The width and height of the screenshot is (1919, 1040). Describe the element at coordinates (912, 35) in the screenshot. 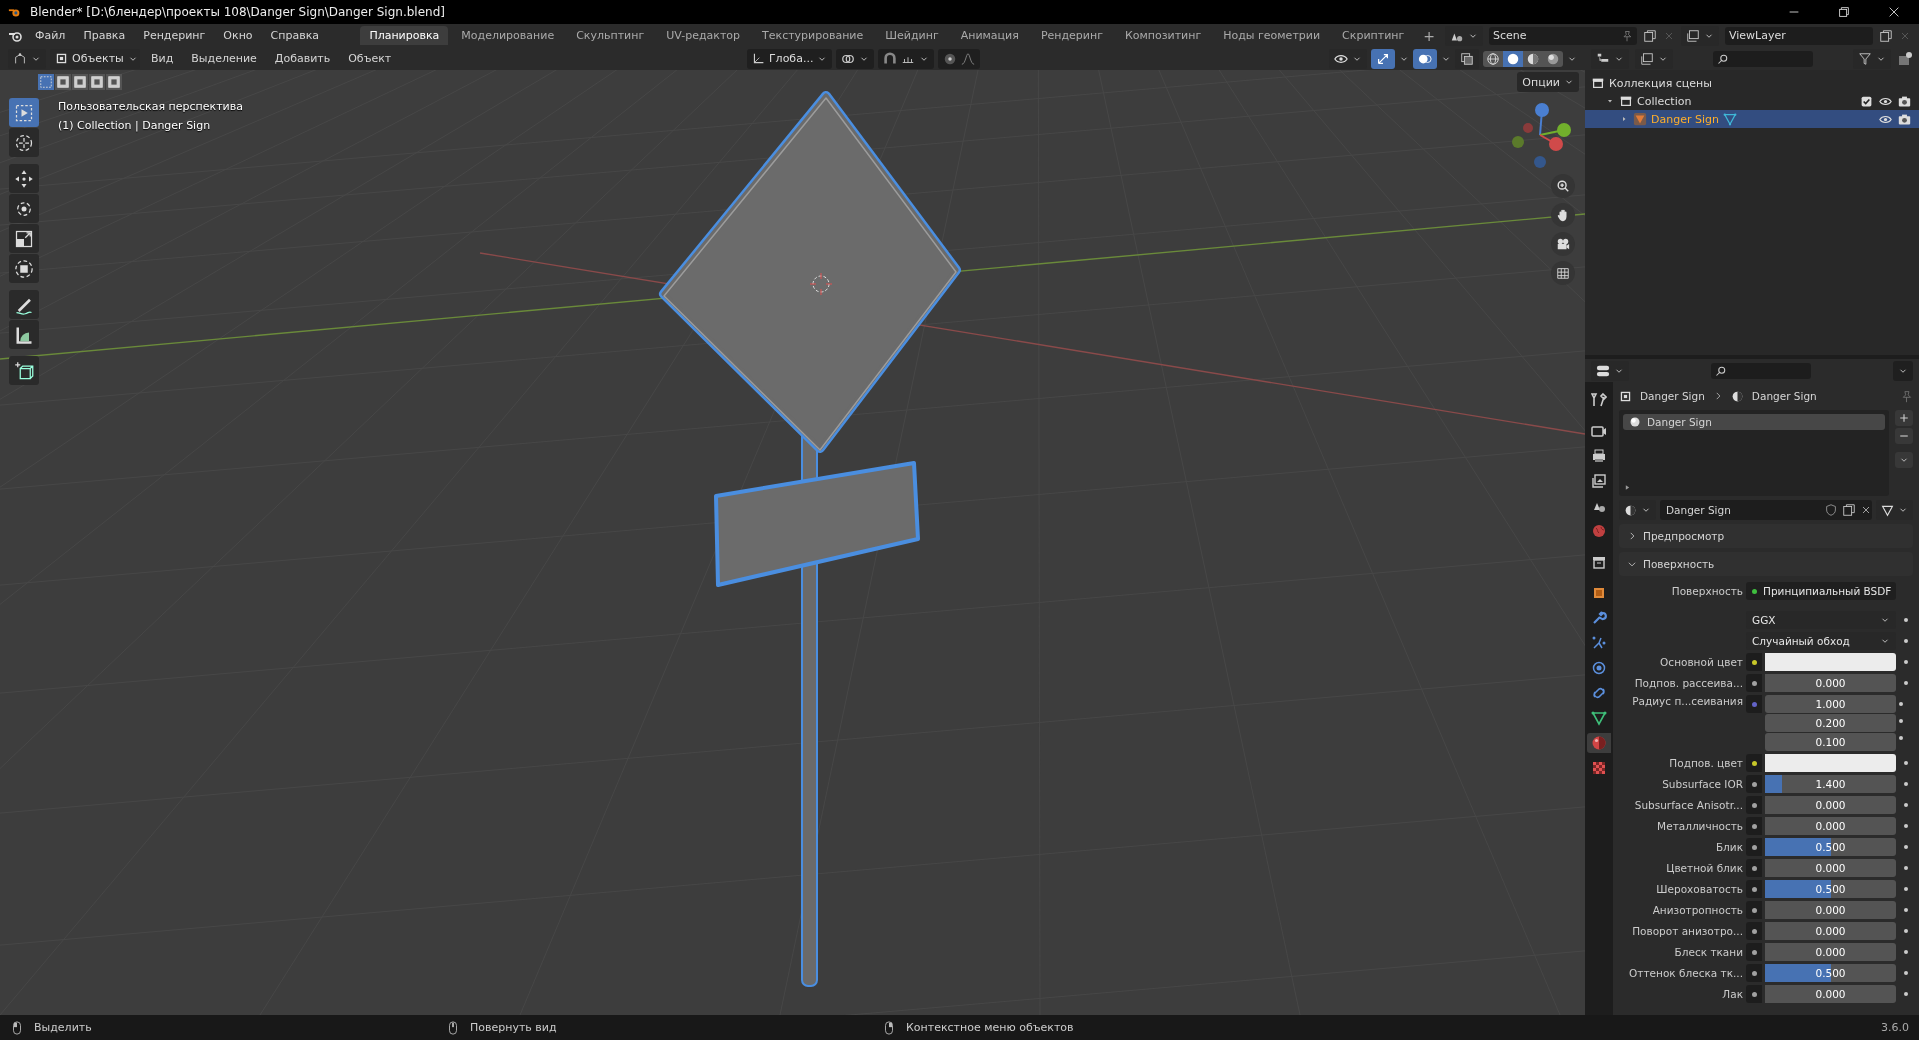

I see `workspace-tab: Шейдинг` at that location.